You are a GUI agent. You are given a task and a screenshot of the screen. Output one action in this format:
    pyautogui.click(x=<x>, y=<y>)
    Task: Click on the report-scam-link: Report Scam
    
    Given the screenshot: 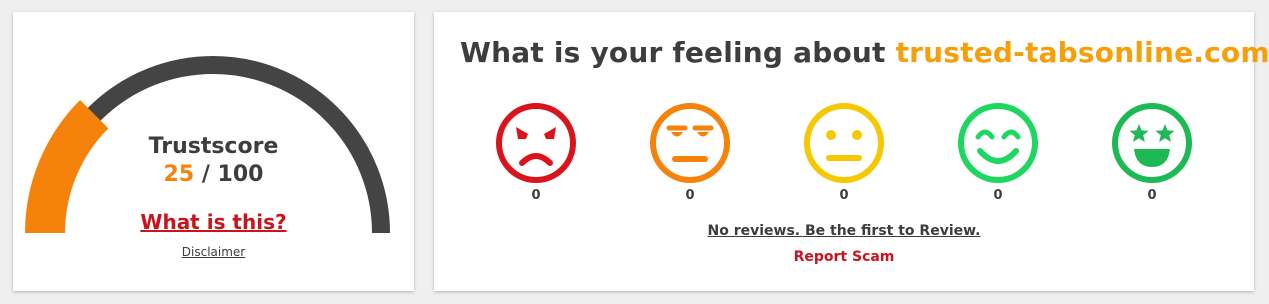 What is the action you would take?
    pyautogui.click(x=844, y=257)
    